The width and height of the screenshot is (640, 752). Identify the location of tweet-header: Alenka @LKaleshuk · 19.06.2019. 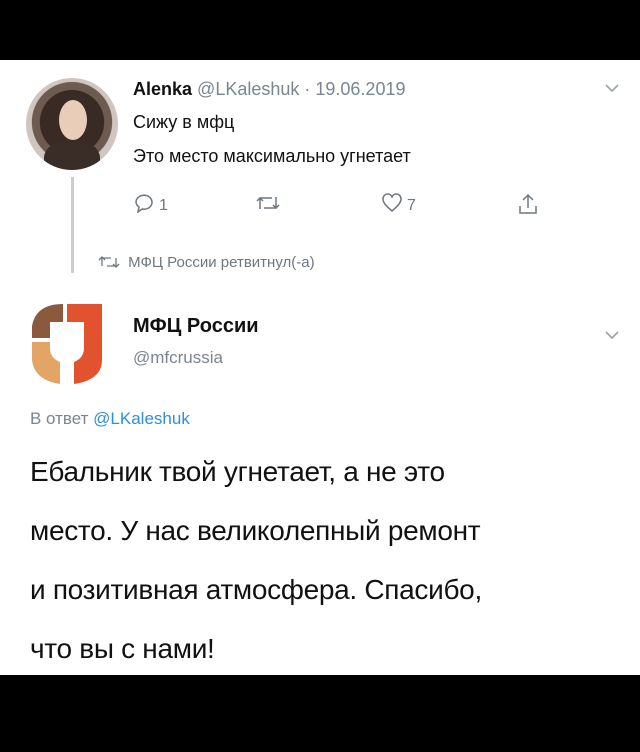
(269, 89).